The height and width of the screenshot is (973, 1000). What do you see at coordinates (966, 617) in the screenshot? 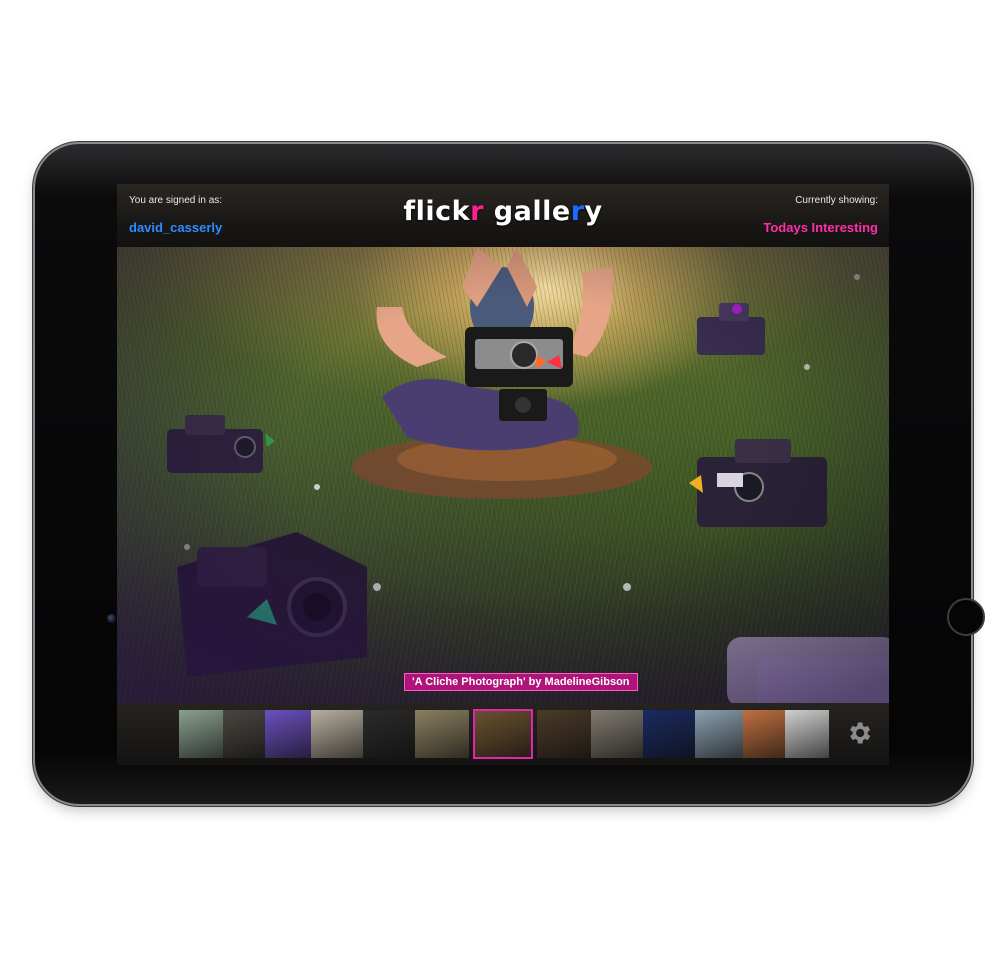
I see `home-button` at bounding box center [966, 617].